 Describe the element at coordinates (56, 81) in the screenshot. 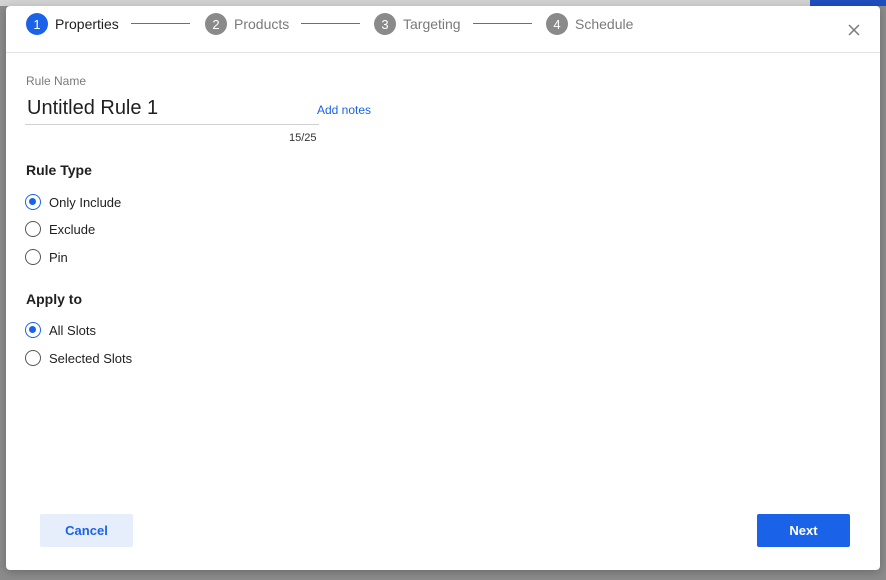

I see `rule-name-label: Rule Name` at that location.